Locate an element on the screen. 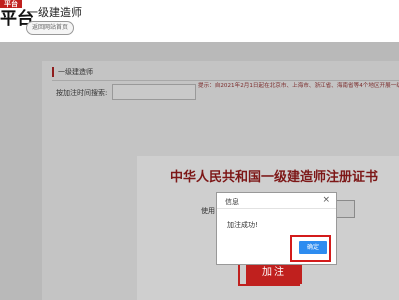 This screenshot has width=399, height=300. dialog-divider is located at coordinates (276, 208).